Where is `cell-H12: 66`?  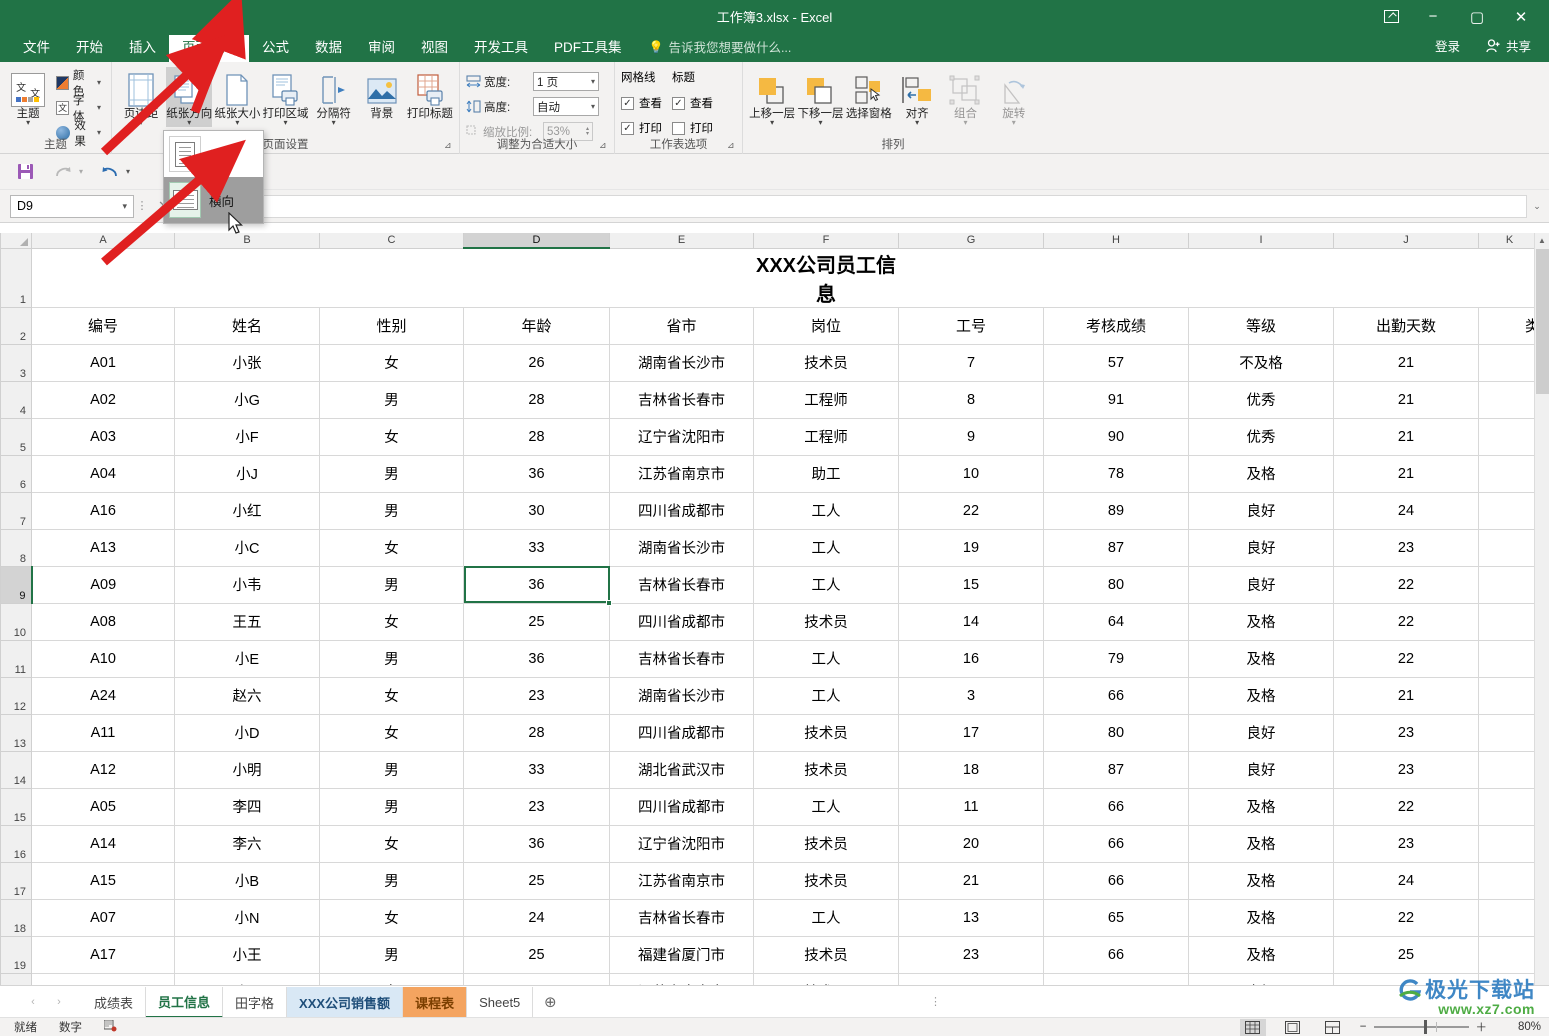
cell-H12: 66 is located at coordinates (1116, 695).